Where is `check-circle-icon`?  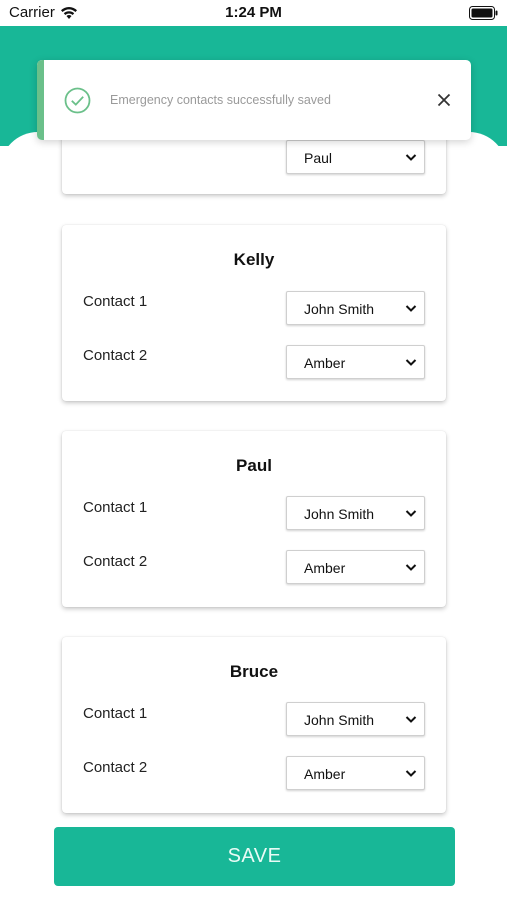 check-circle-icon is located at coordinates (77, 100).